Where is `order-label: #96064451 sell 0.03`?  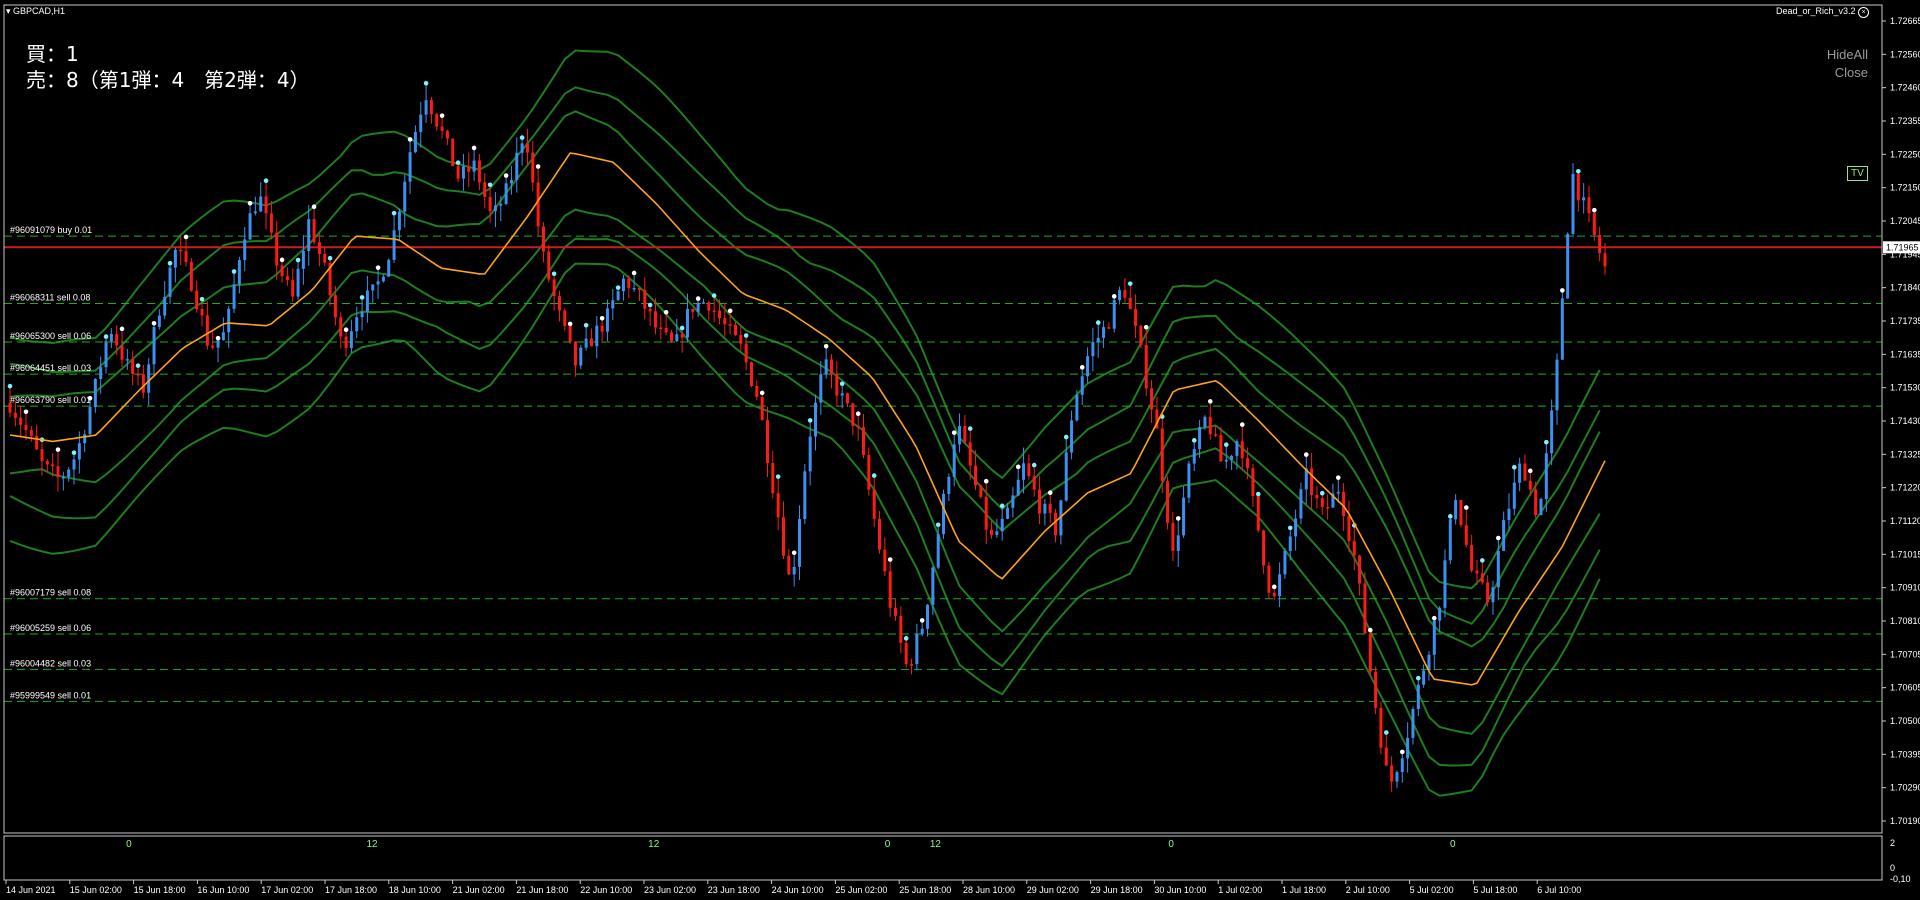 order-label: #96064451 sell 0.03 is located at coordinates (50, 368).